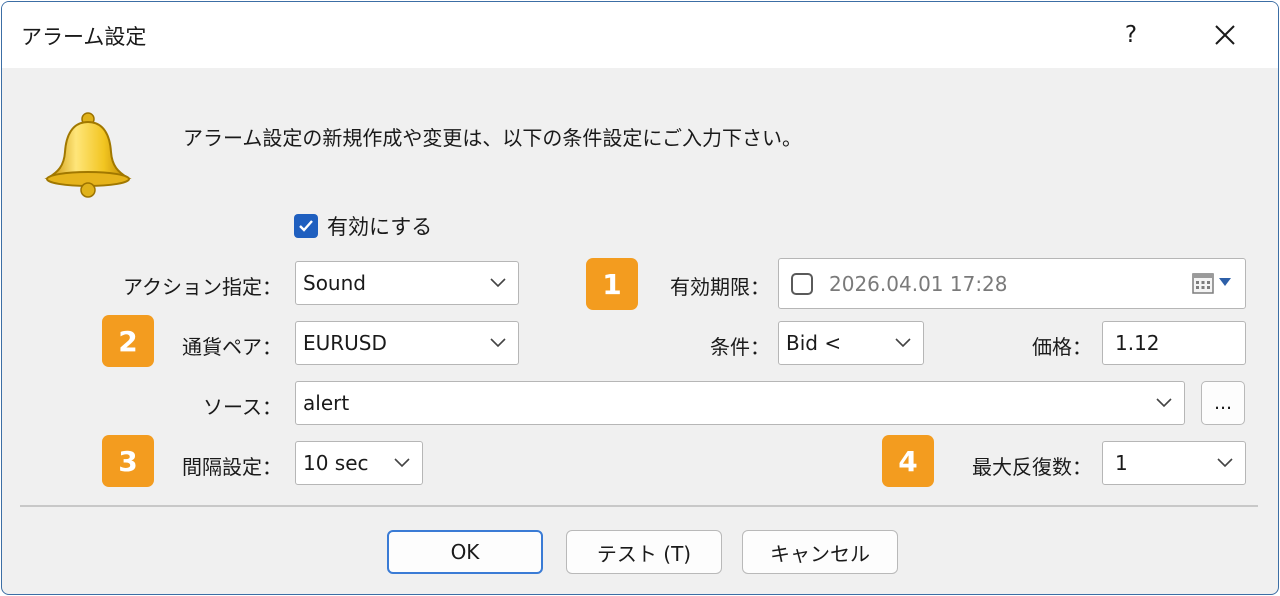  What do you see at coordinates (1174, 463) in the screenshot?
I see `max-iterations-select: 1` at bounding box center [1174, 463].